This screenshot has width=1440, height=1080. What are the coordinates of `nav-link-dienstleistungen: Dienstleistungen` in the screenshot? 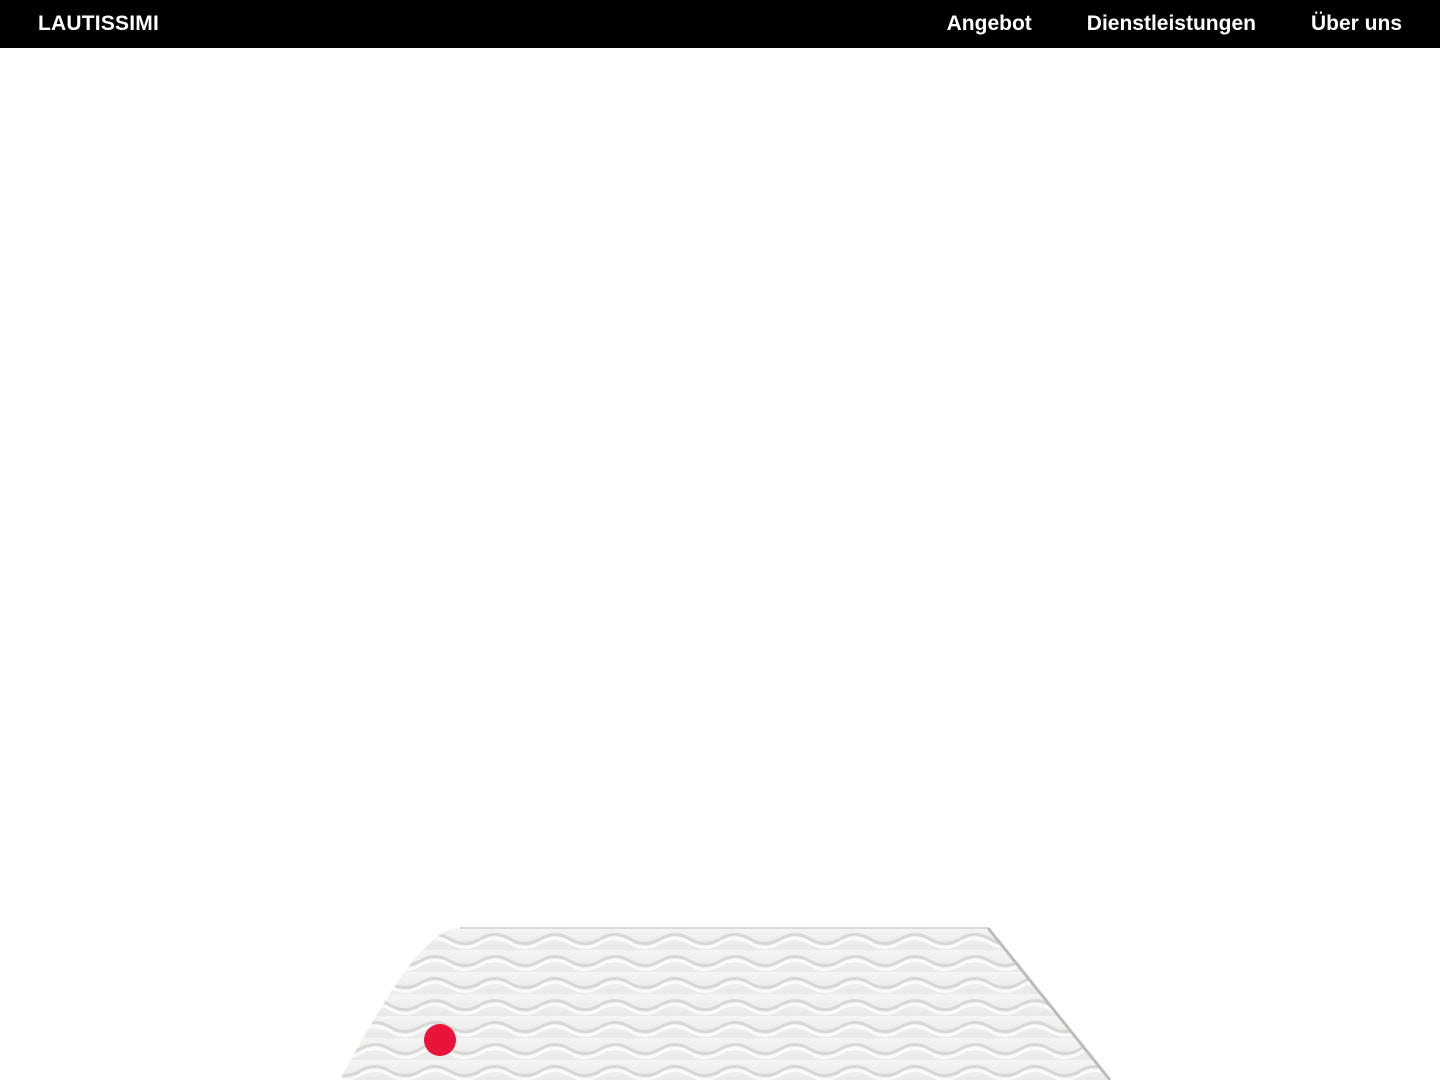 It's located at (1171, 24).